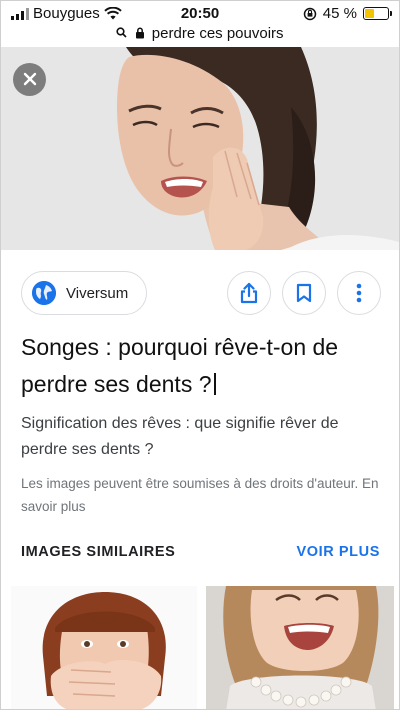 This screenshot has height=710, width=400. What do you see at coordinates (44, 293) in the screenshot?
I see `globe-icon` at bounding box center [44, 293].